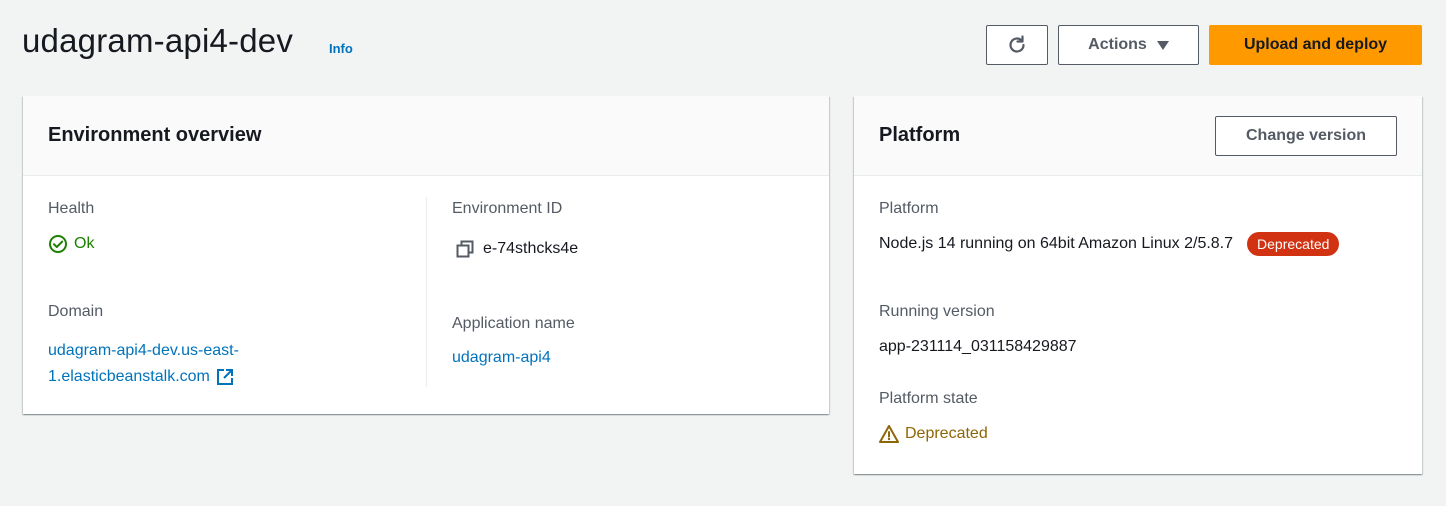  What do you see at coordinates (513, 323) in the screenshot?
I see `application-name-label: Application name` at bounding box center [513, 323].